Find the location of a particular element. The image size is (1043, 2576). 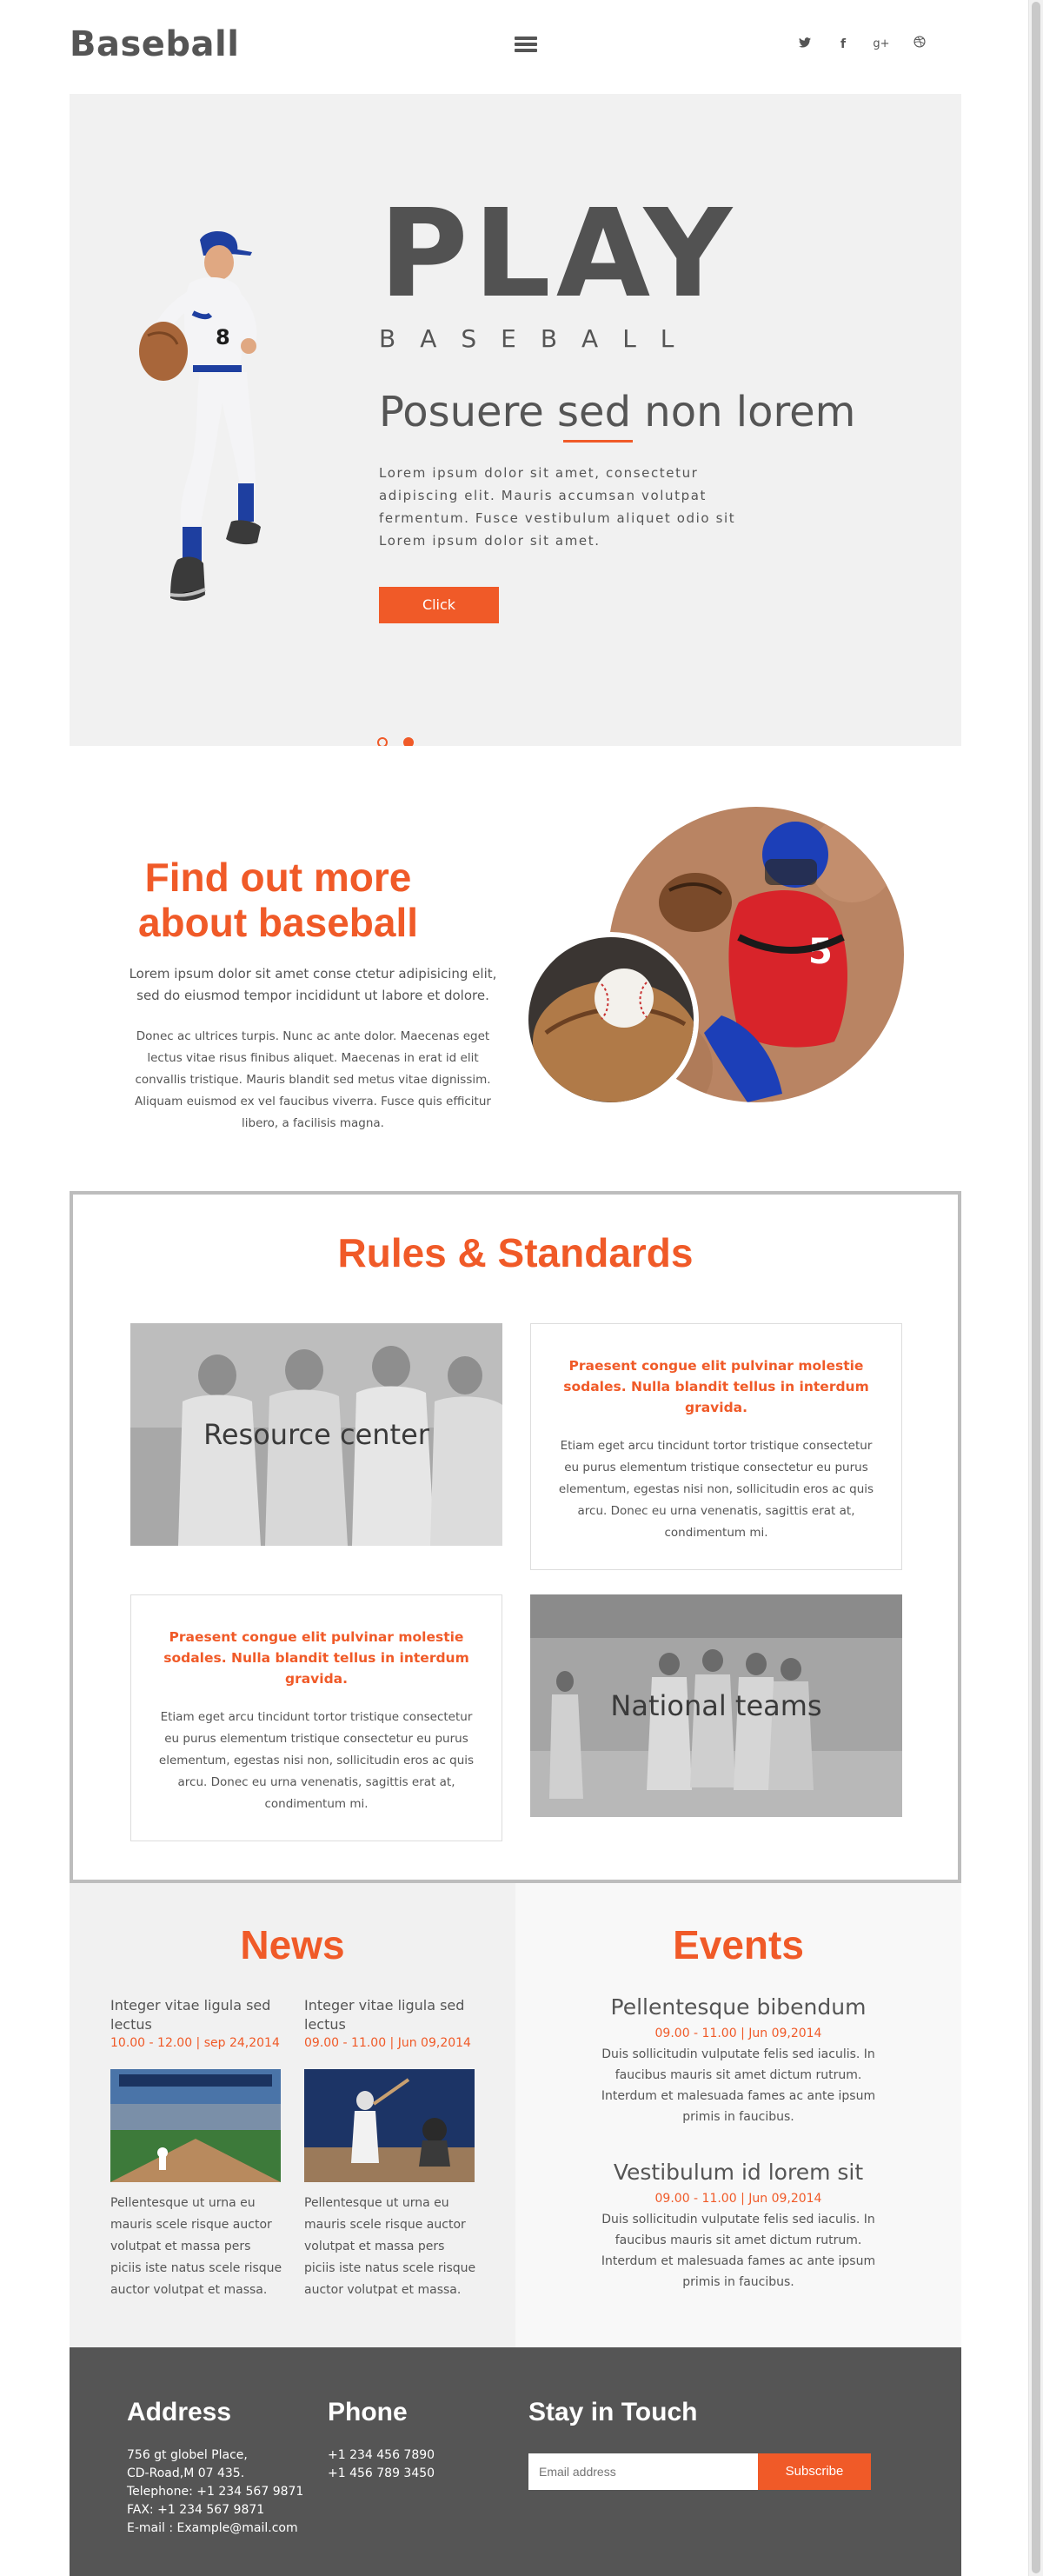

hero-title: PLAY is located at coordinates (558, 254).